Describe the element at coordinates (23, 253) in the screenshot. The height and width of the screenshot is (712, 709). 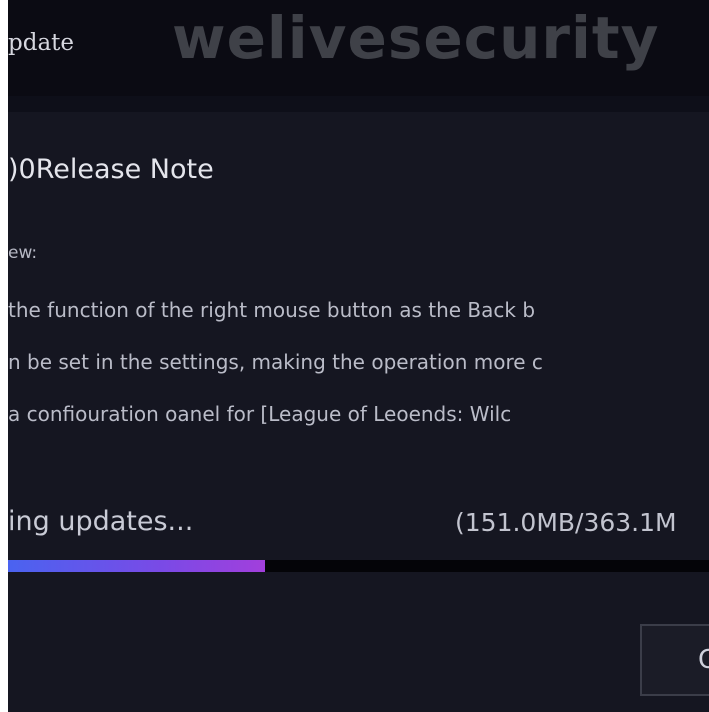
I see `whats-new-label: ew:` at that location.